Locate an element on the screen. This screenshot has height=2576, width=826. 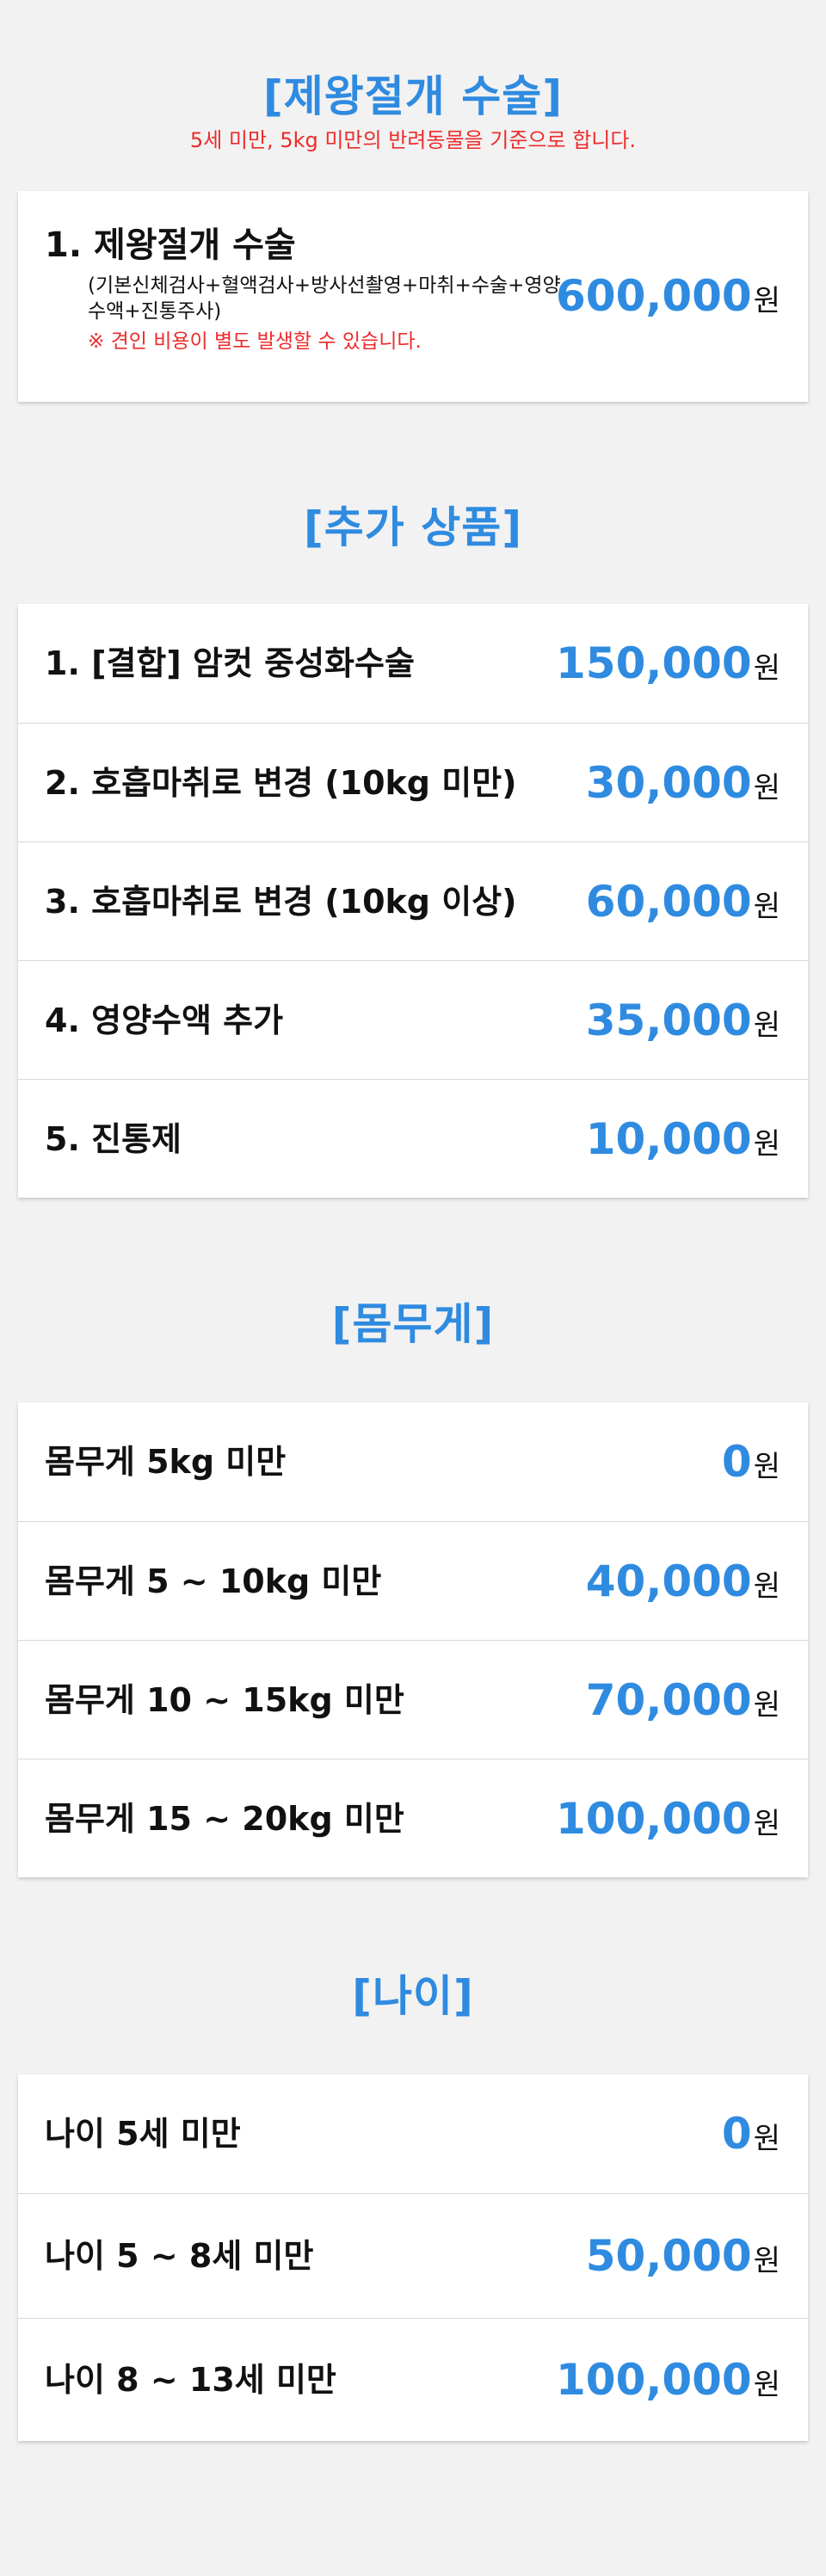
weight-section: [몸무게] is located at coordinates (413, 1324).